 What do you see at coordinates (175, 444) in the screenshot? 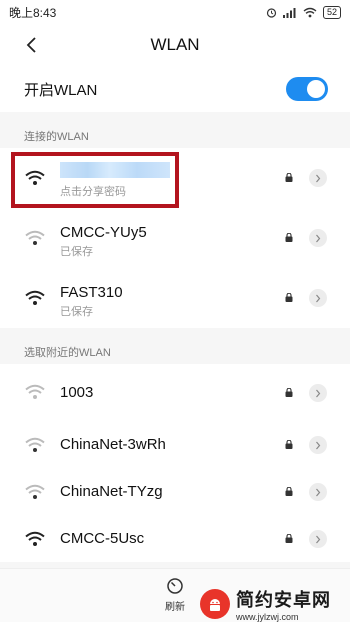
I see `nearby-network-row: ChinaNet-3wRh` at bounding box center [175, 444].